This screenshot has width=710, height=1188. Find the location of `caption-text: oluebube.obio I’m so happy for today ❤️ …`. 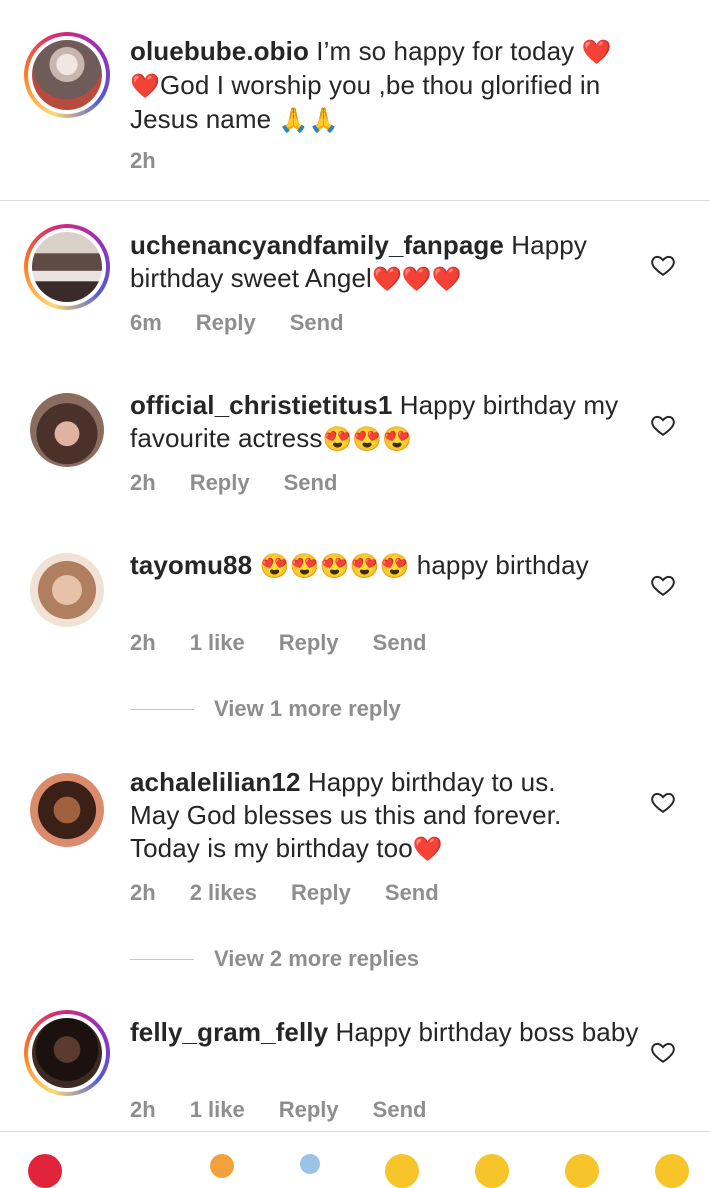

caption-text: oluebube.obio I’m so happy for today ❤️ … is located at coordinates (371, 85).